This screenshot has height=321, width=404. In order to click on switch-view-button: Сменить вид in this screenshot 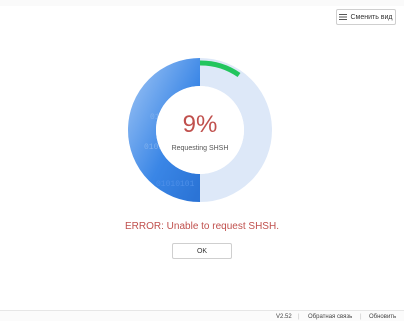, I will do `click(366, 17)`.